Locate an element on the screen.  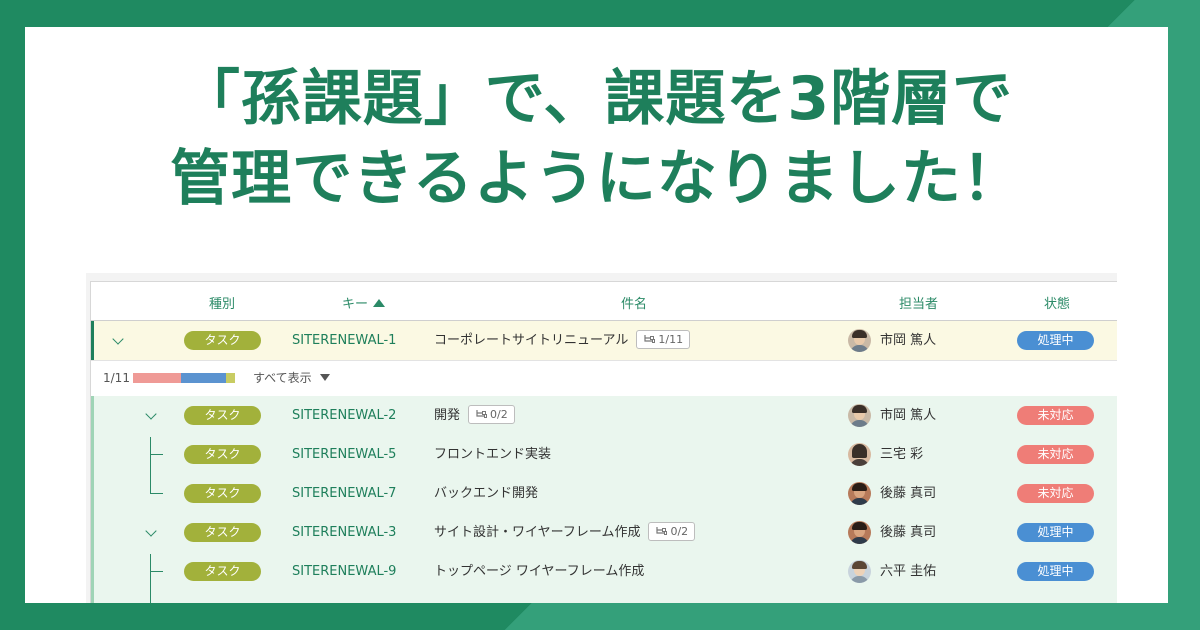
headline-line-1: 「孫課題」で、課題を3階層で is located at coordinates (596, 99).